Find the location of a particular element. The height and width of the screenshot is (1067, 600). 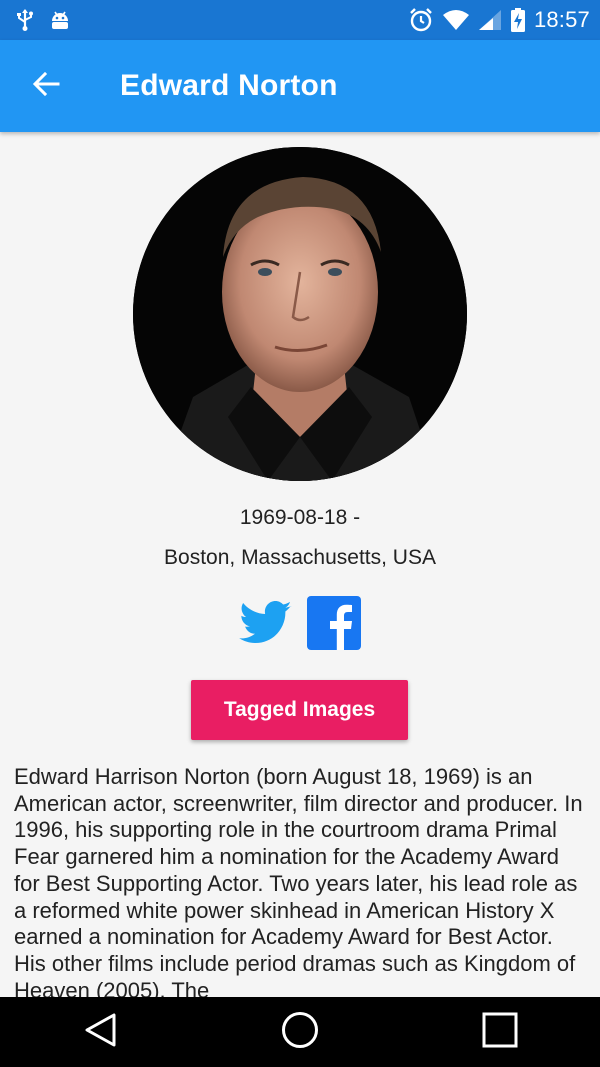

app-bar: Edward Norton is located at coordinates (300, 86).